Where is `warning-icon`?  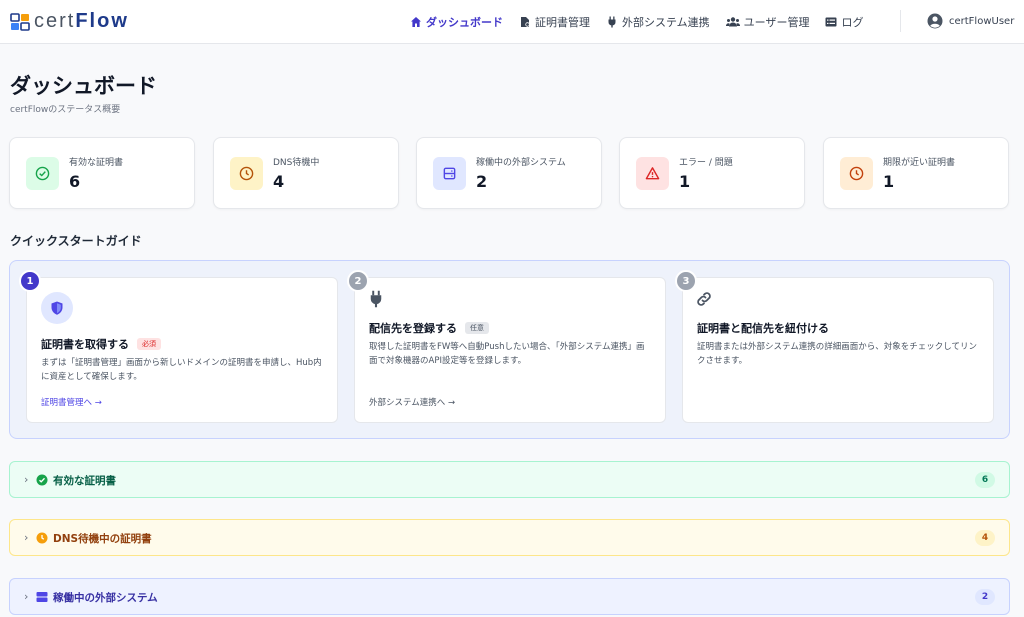
warning-icon is located at coordinates (652, 173).